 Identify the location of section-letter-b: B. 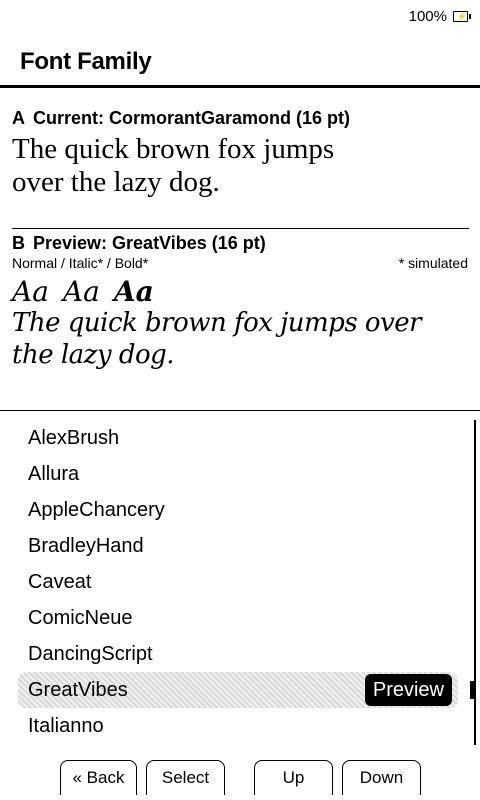
(18, 243).